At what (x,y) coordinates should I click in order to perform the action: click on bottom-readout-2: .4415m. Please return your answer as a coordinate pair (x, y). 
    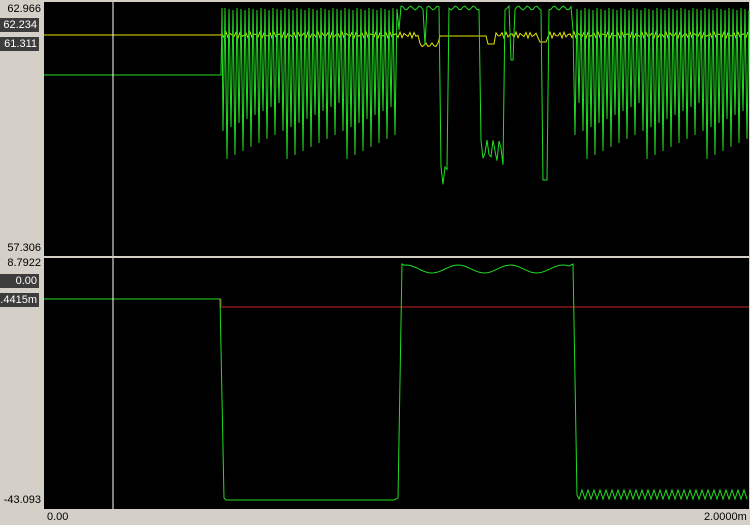
    Looking at the image, I should click on (19, 300).